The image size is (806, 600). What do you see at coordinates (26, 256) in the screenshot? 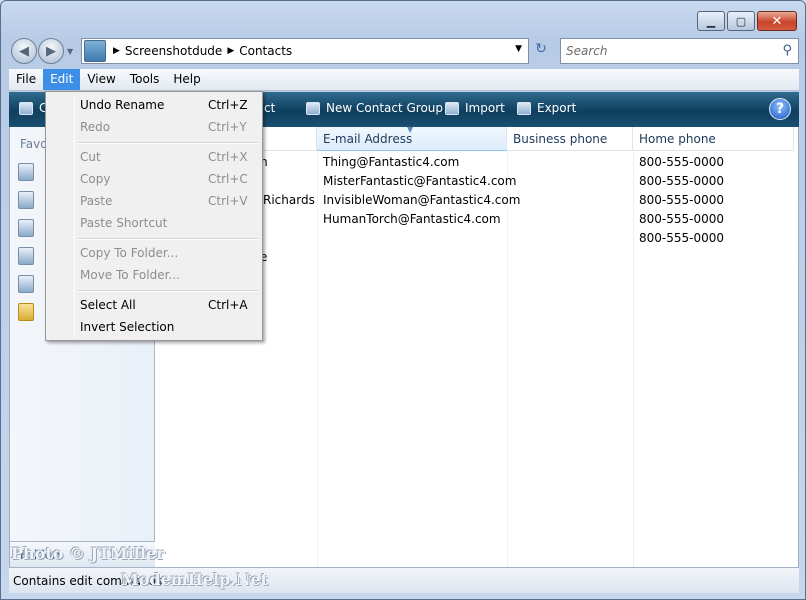
I see `searches-icon` at bounding box center [26, 256].